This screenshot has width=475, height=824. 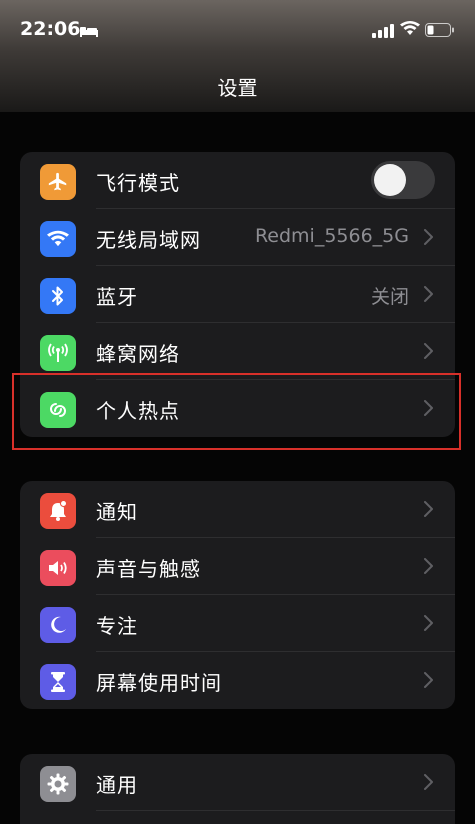 What do you see at coordinates (138, 183) in the screenshot?
I see `row-label: 飞行模式` at bounding box center [138, 183].